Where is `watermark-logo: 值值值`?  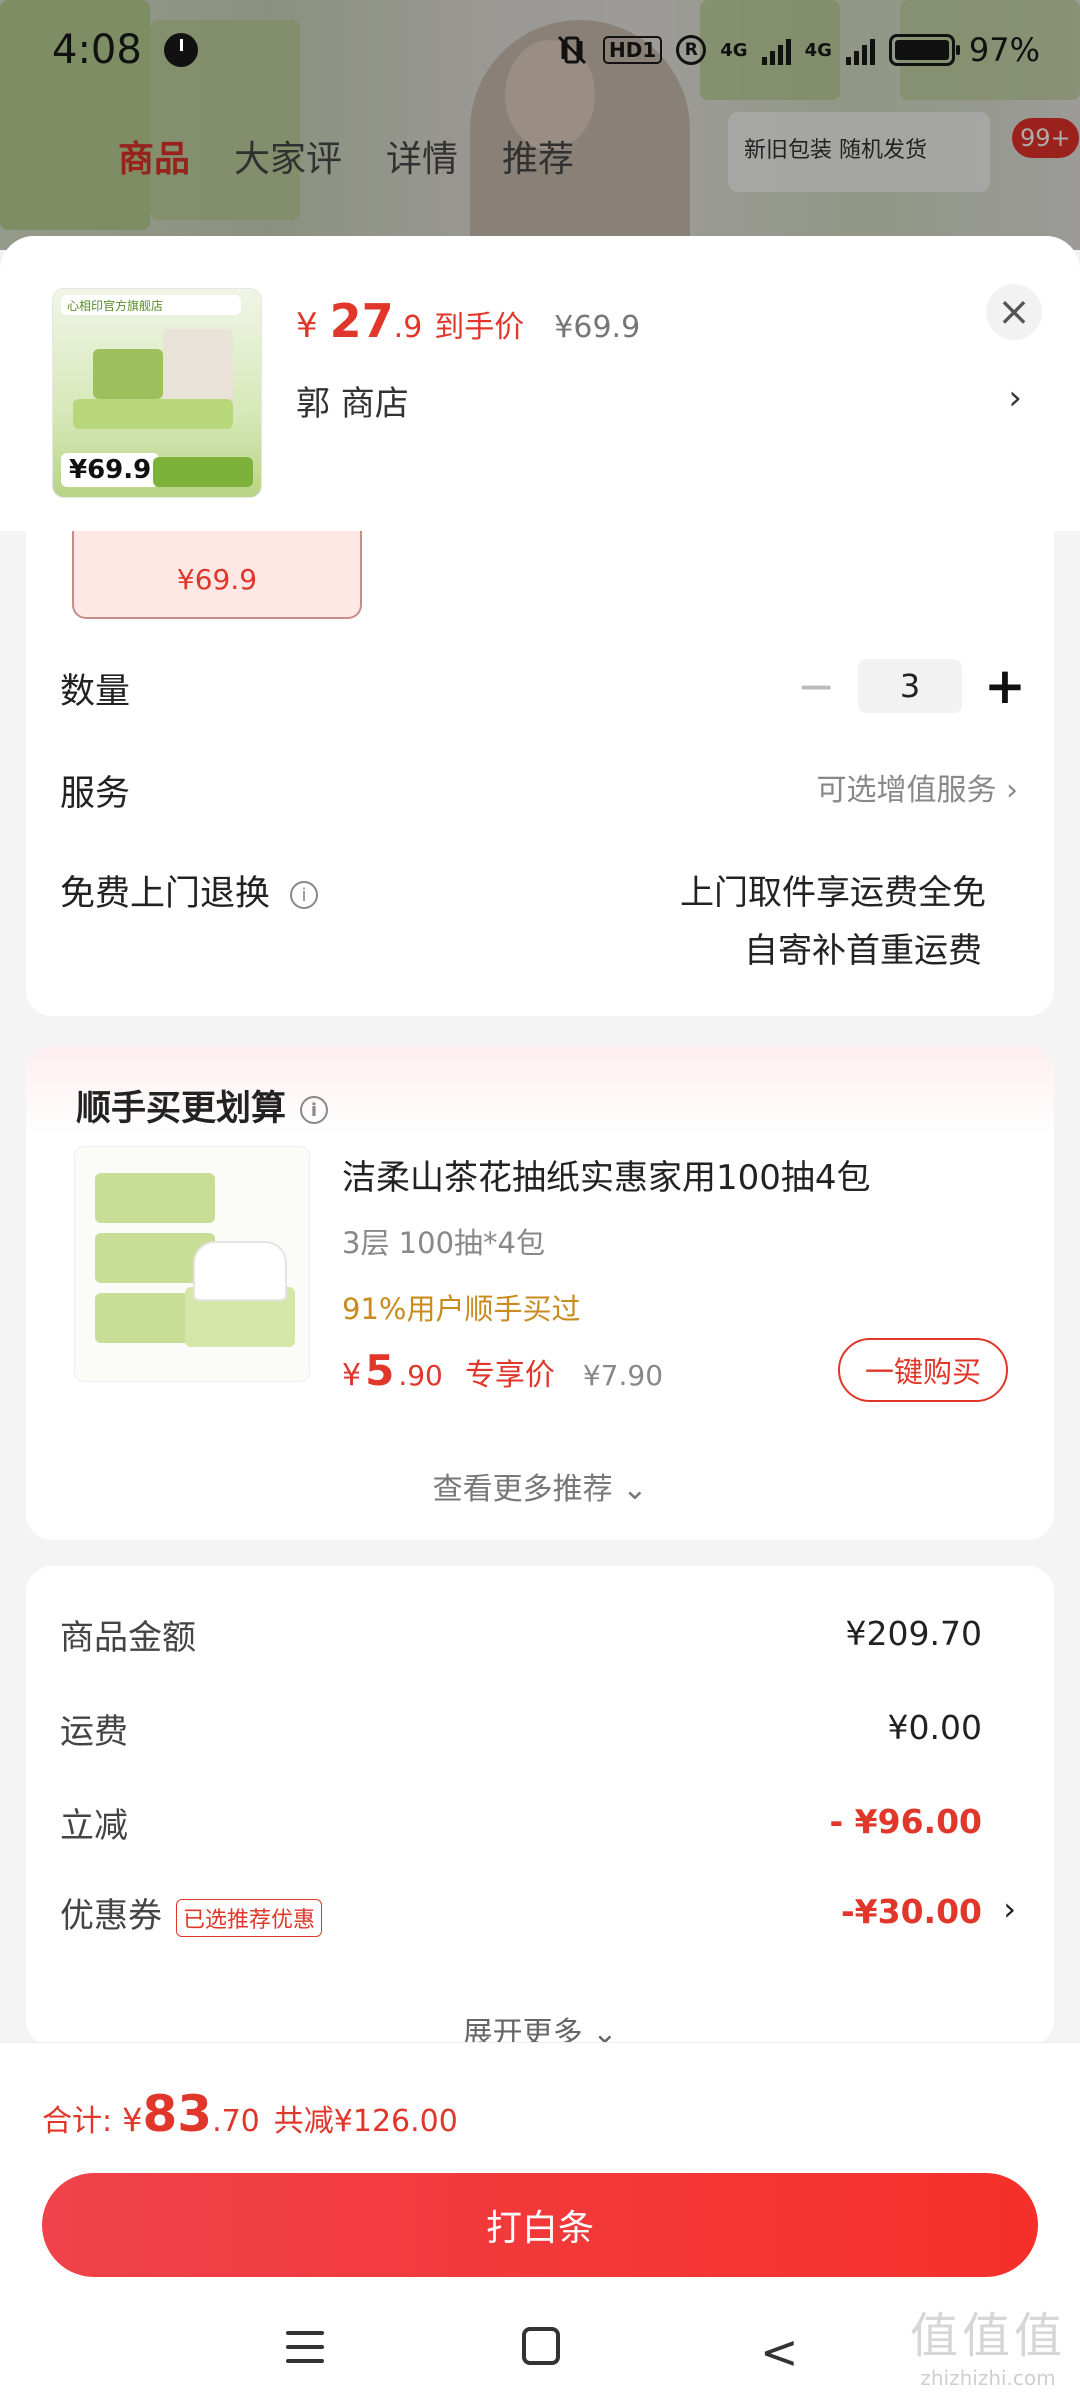
watermark-logo: 值值值 is located at coordinates (987, 2336).